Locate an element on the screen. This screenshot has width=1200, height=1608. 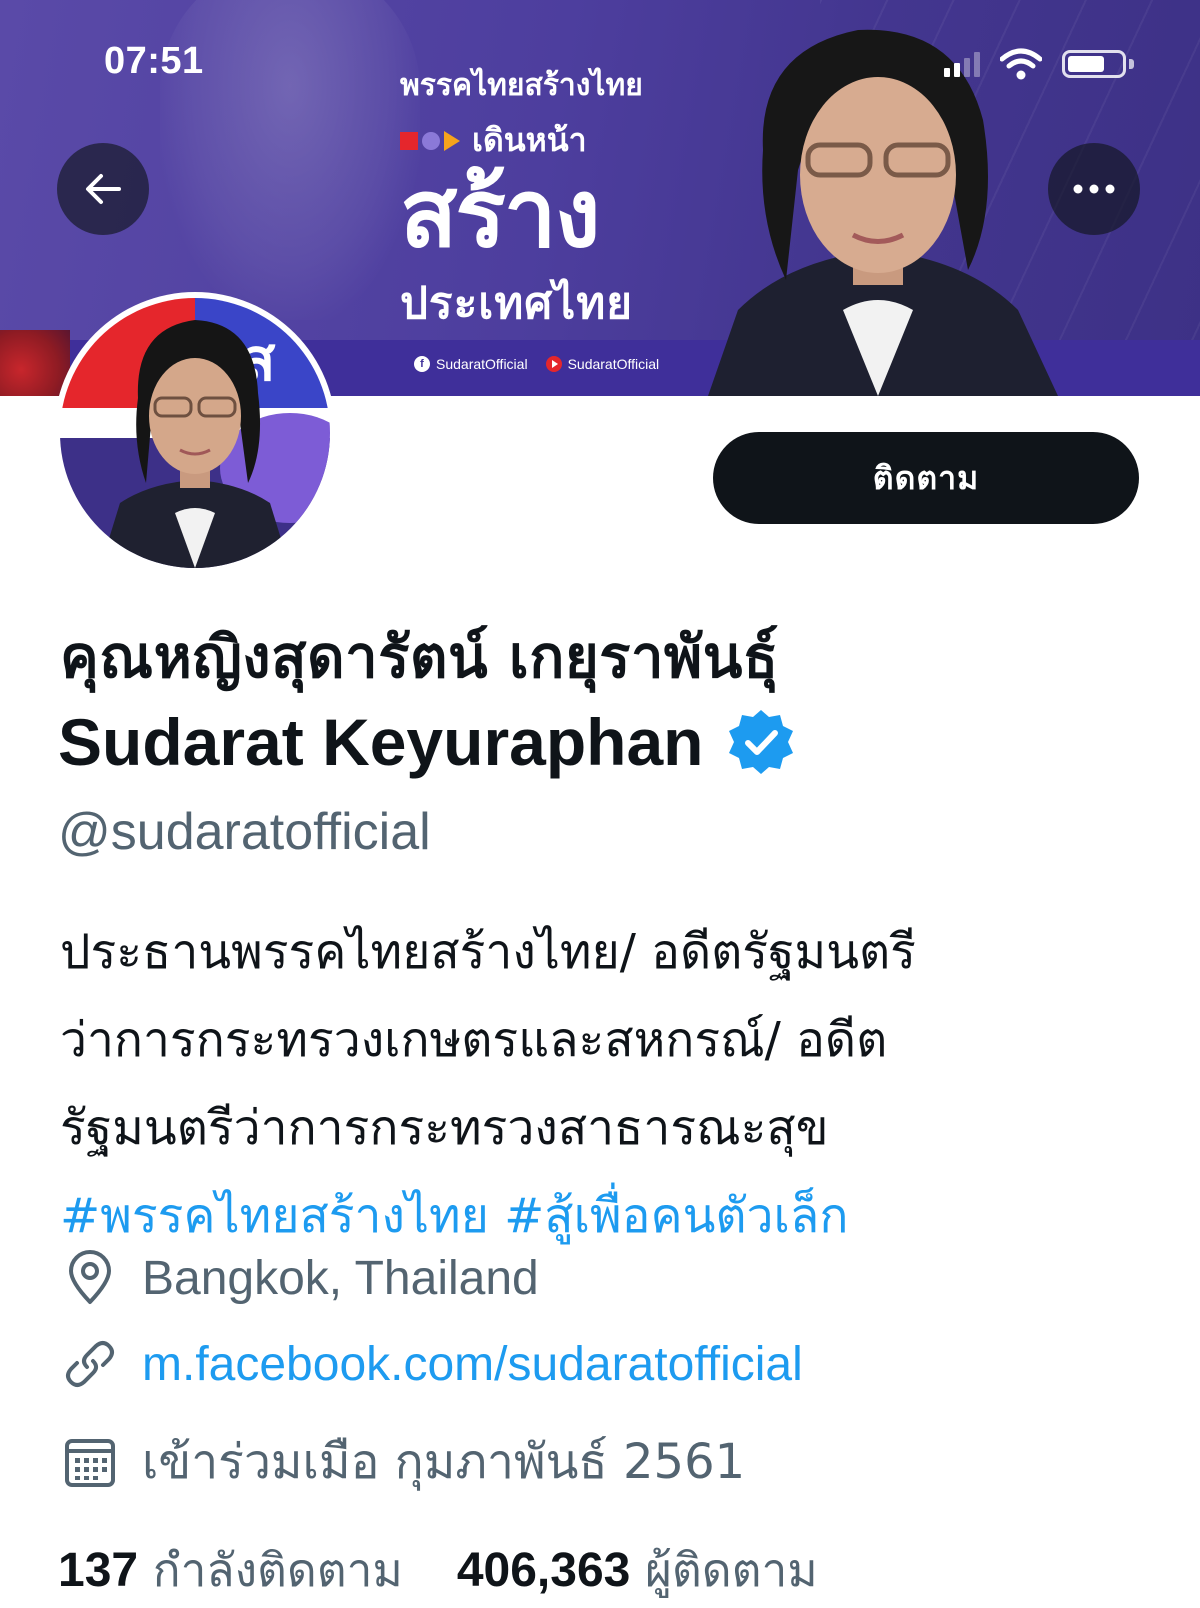
youtube-handle-text: SudaratOfficial is located at coordinates (613, 364).